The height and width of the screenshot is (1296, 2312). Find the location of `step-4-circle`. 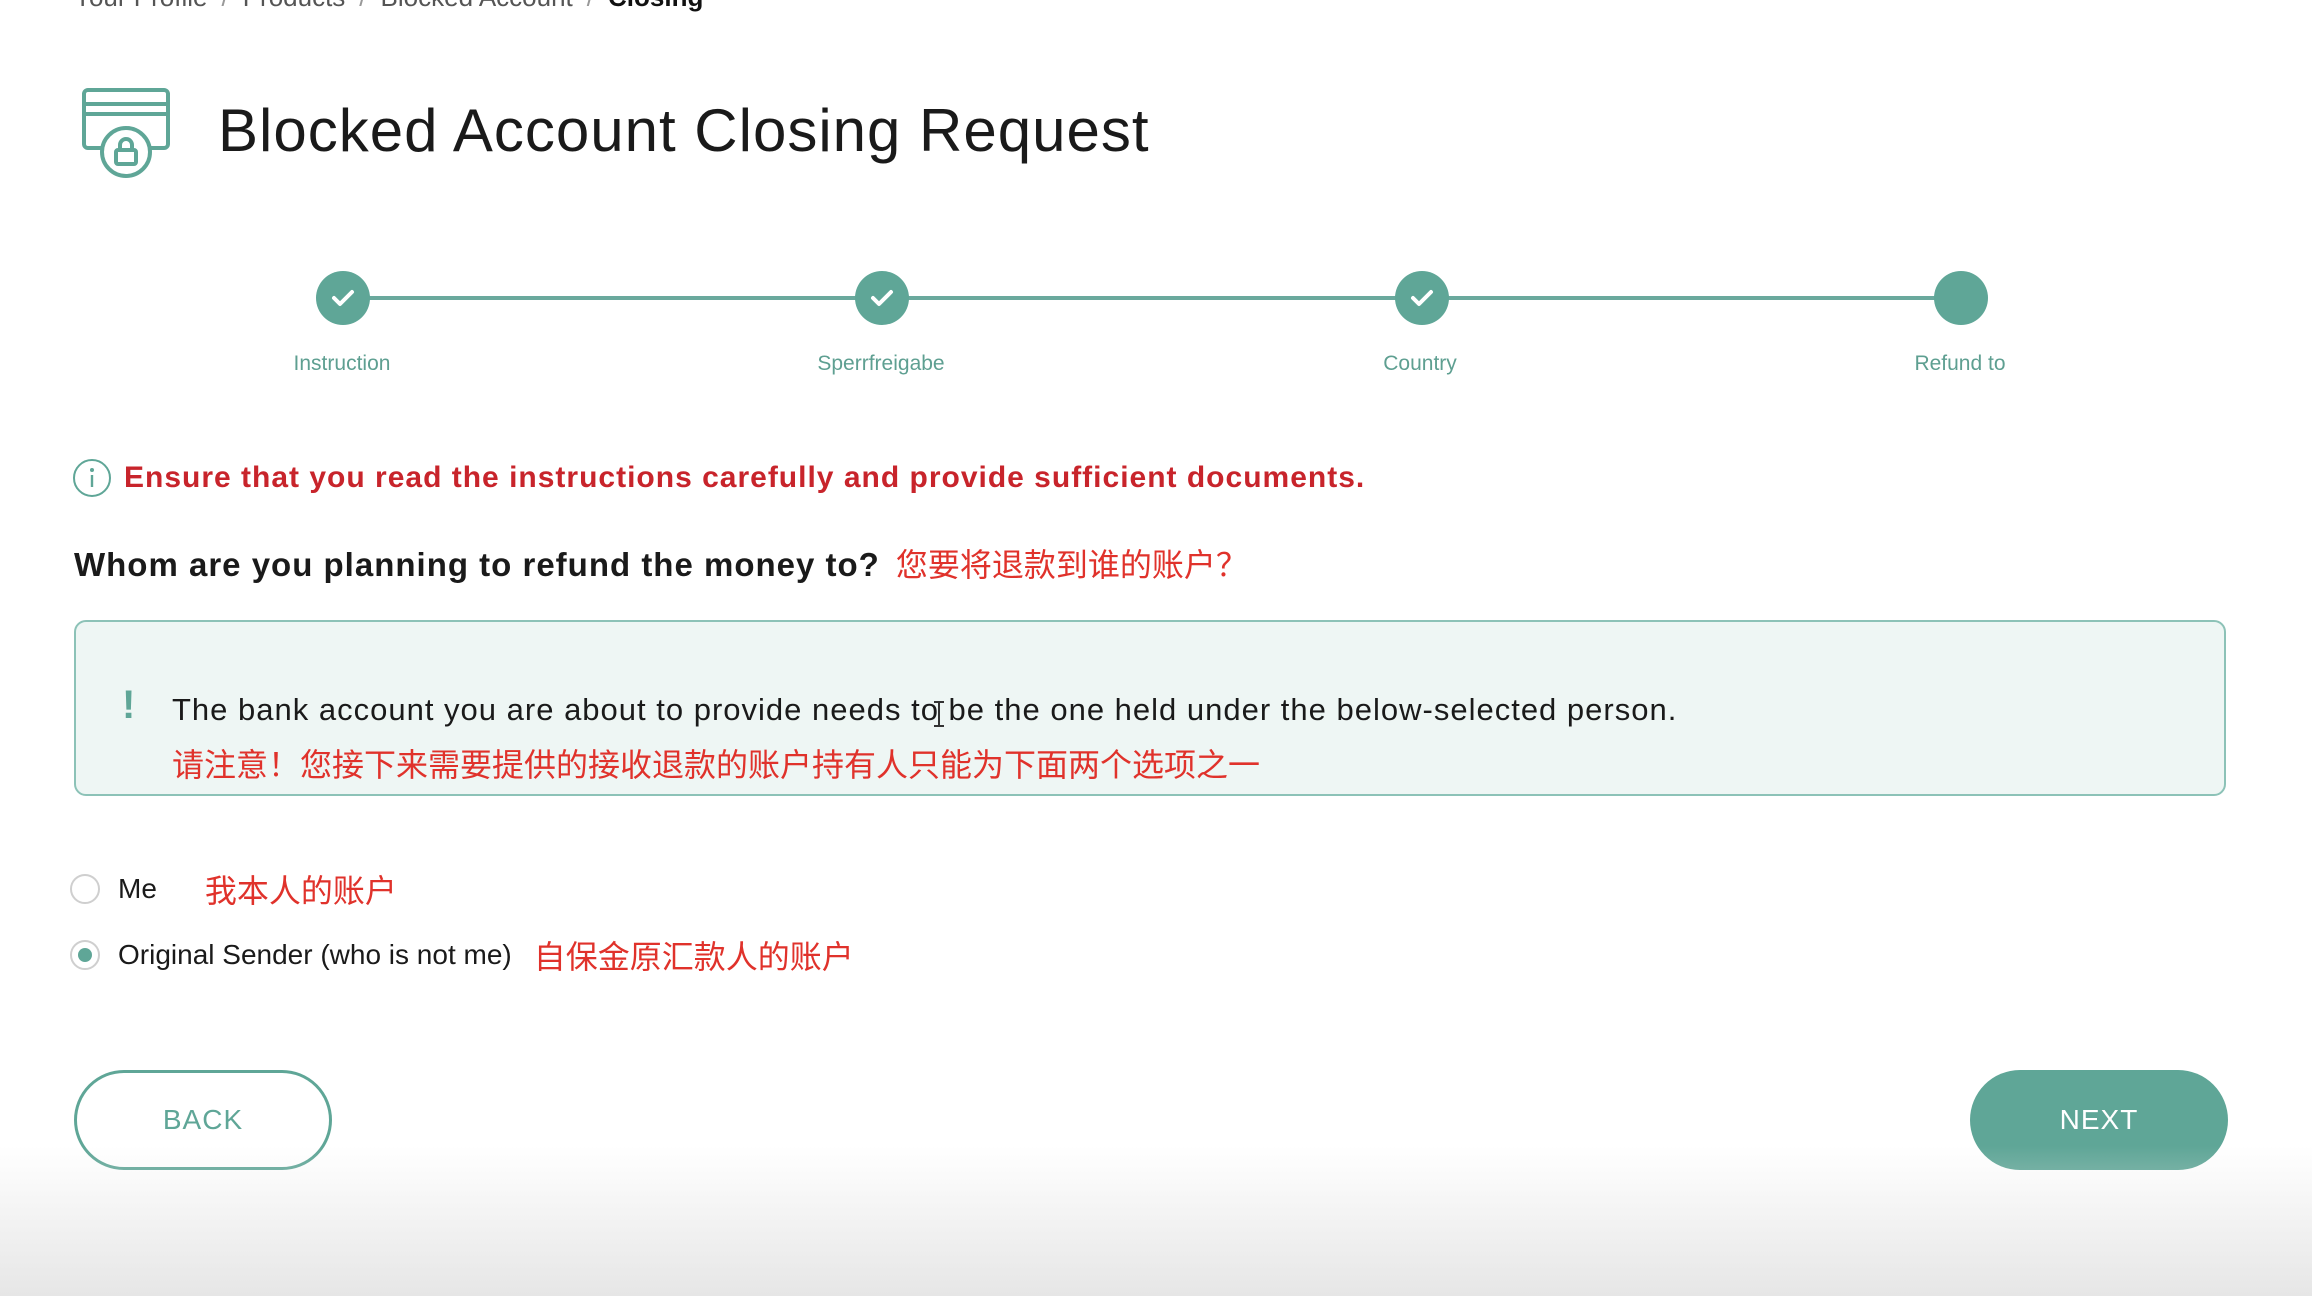

step-4-circle is located at coordinates (1961, 298).